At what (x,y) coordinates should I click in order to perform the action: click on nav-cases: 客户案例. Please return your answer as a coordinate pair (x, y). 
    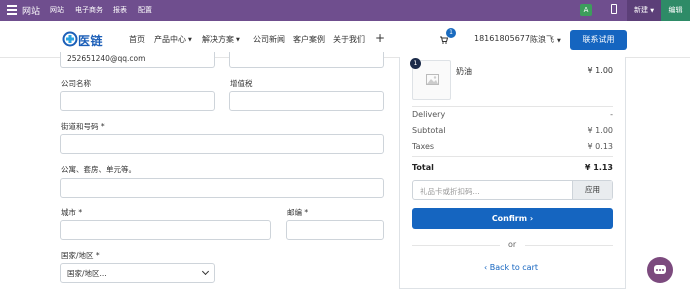
    Looking at the image, I should click on (309, 39).